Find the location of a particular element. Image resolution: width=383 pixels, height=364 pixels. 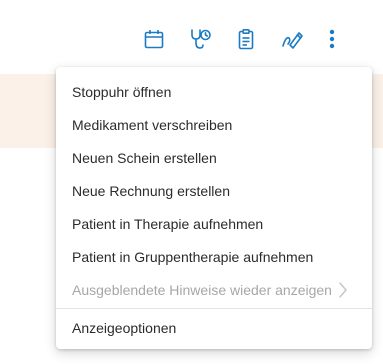

clipboard-button is located at coordinates (246, 39).